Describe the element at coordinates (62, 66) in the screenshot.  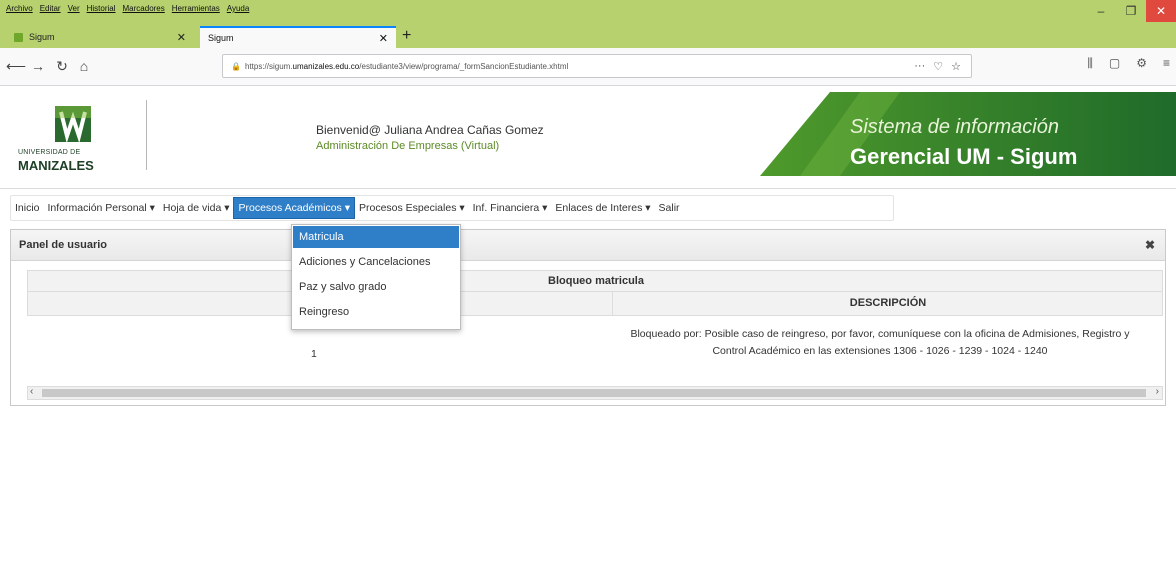
I see `reload-icon: ↻` at that location.